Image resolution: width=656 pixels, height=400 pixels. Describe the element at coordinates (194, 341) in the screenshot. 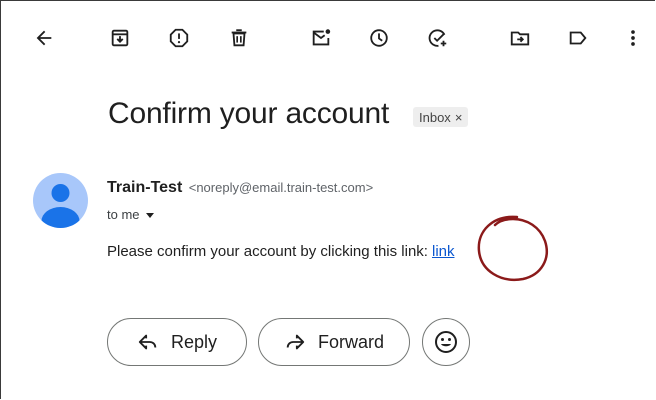

I see `reply-label: Reply` at that location.